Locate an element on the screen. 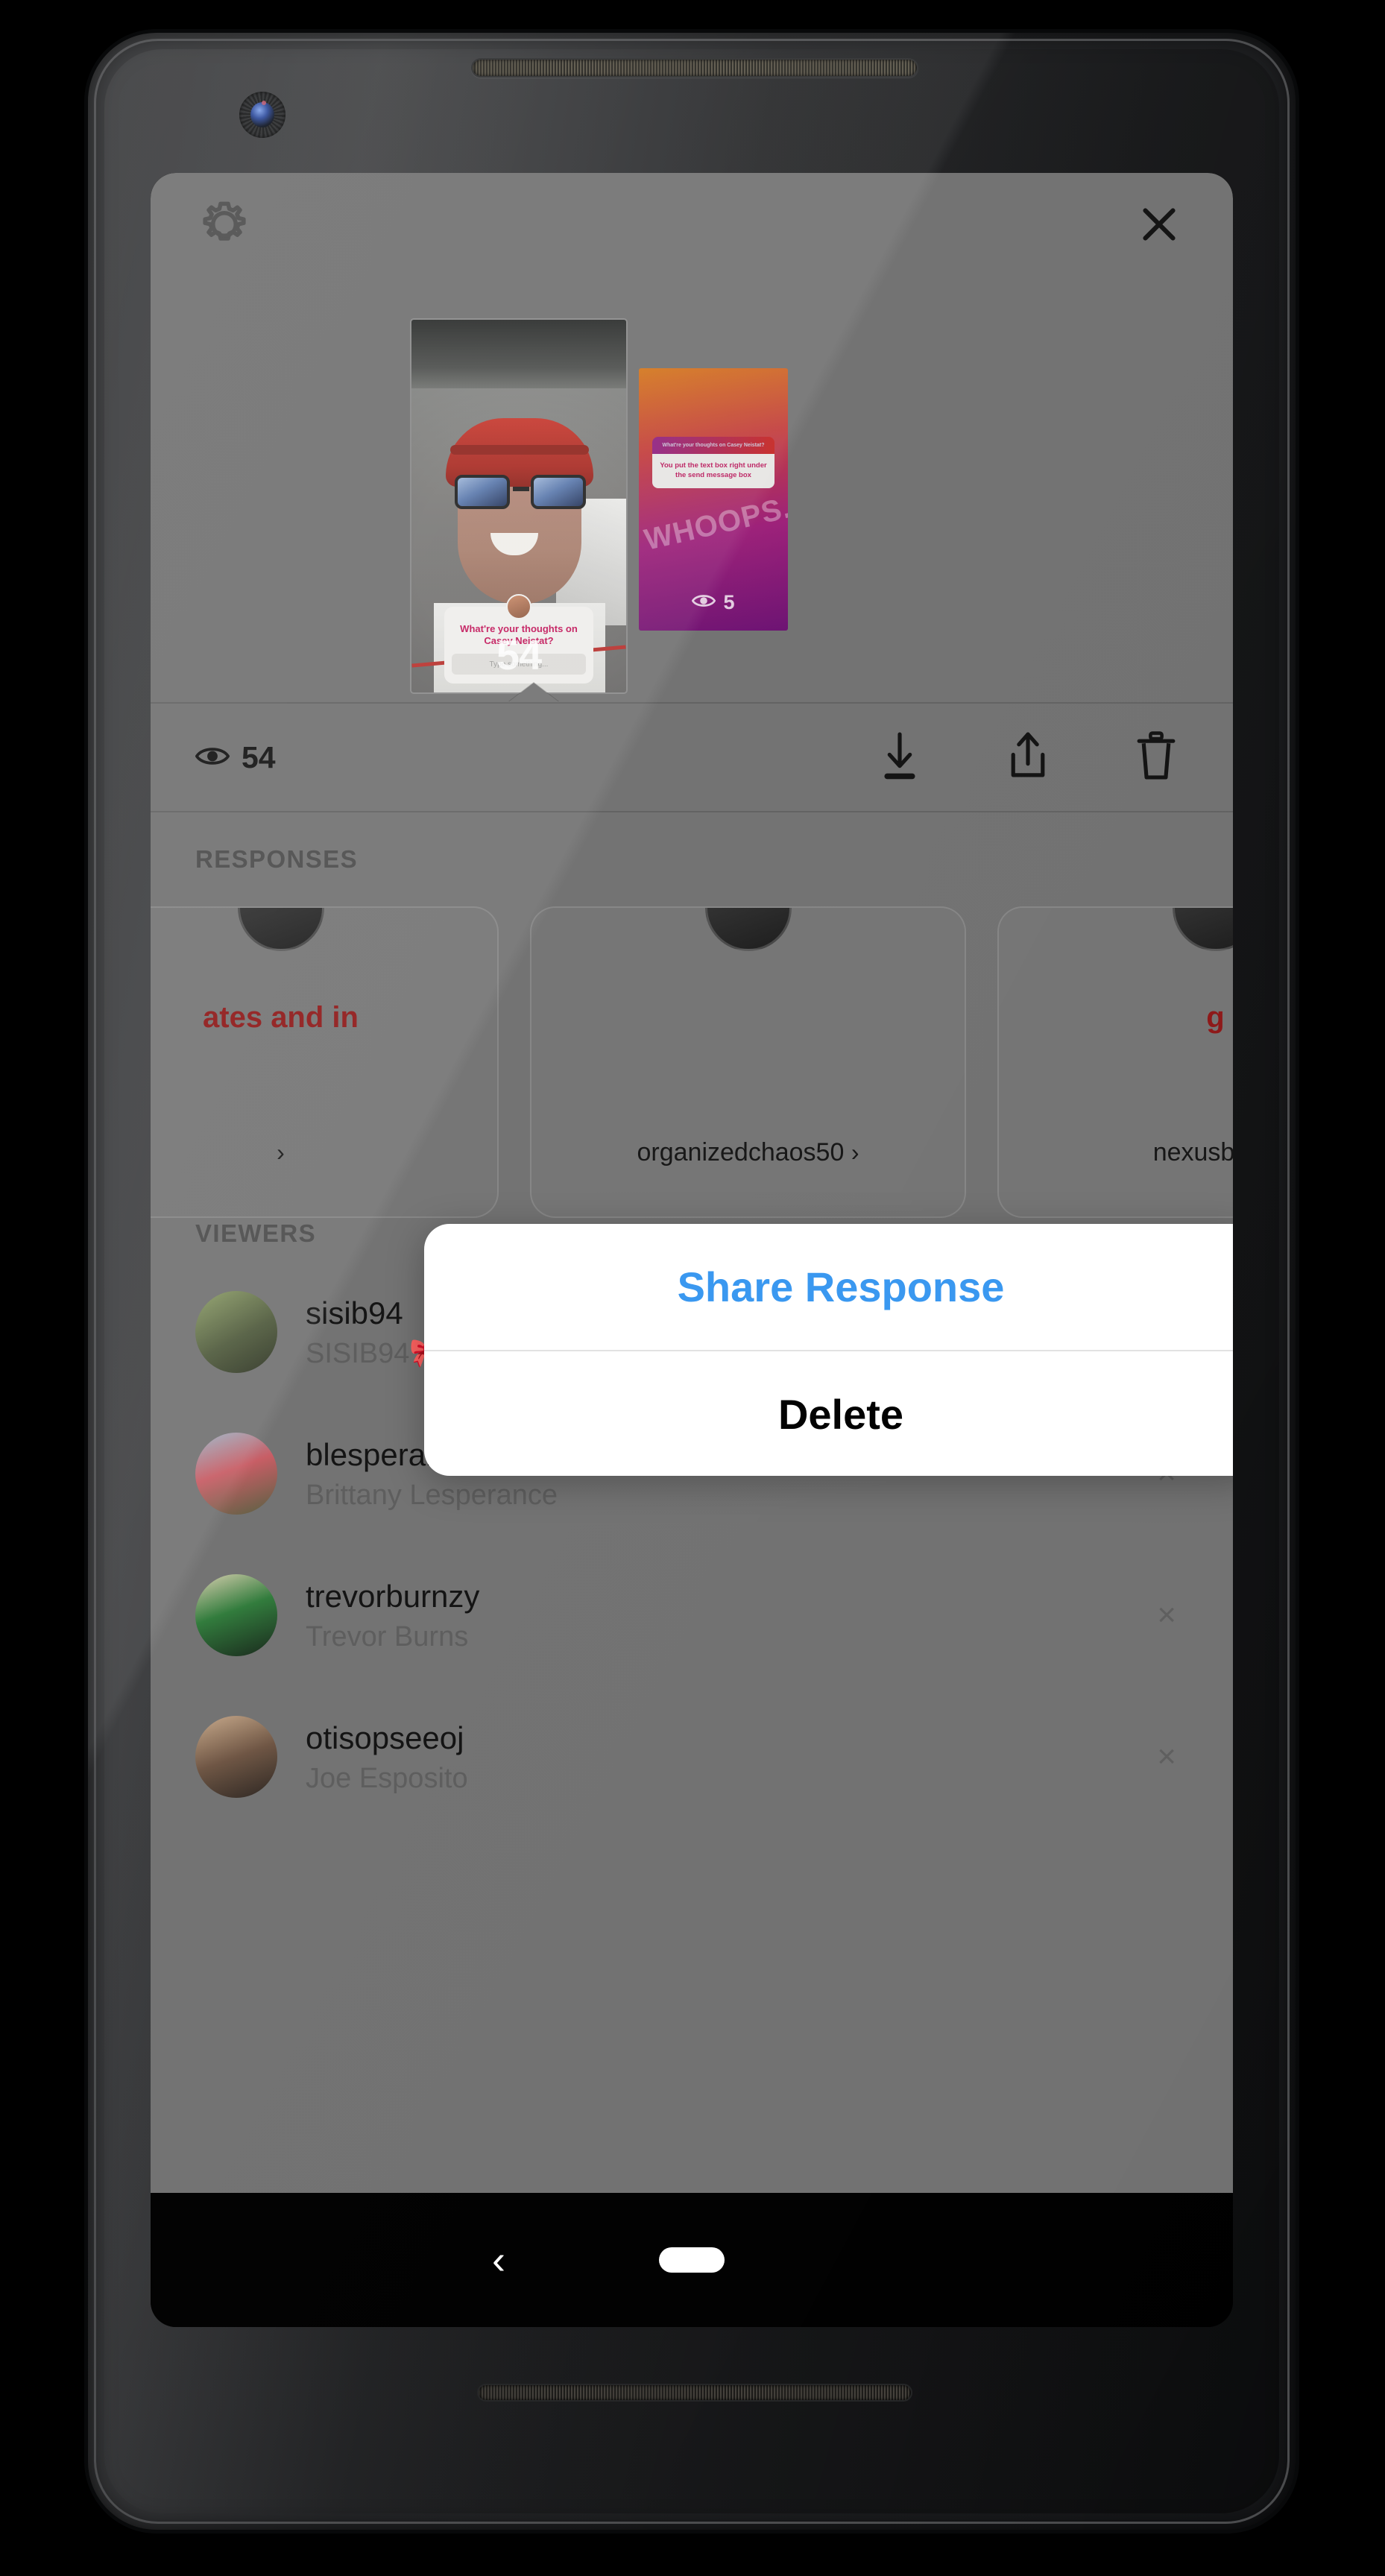 The image size is (1385, 2576). viewer-meta: trevorburnzy Trevor Burns is located at coordinates (392, 1615).